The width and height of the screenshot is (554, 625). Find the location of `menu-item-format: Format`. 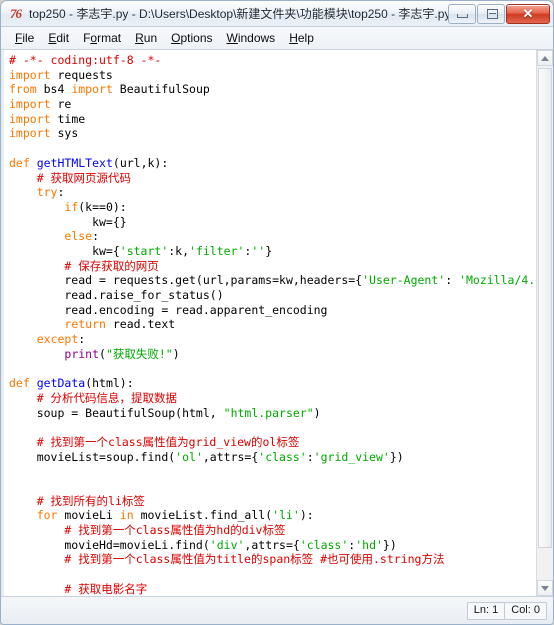

menu-item-format: Format is located at coordinates (102, 38).